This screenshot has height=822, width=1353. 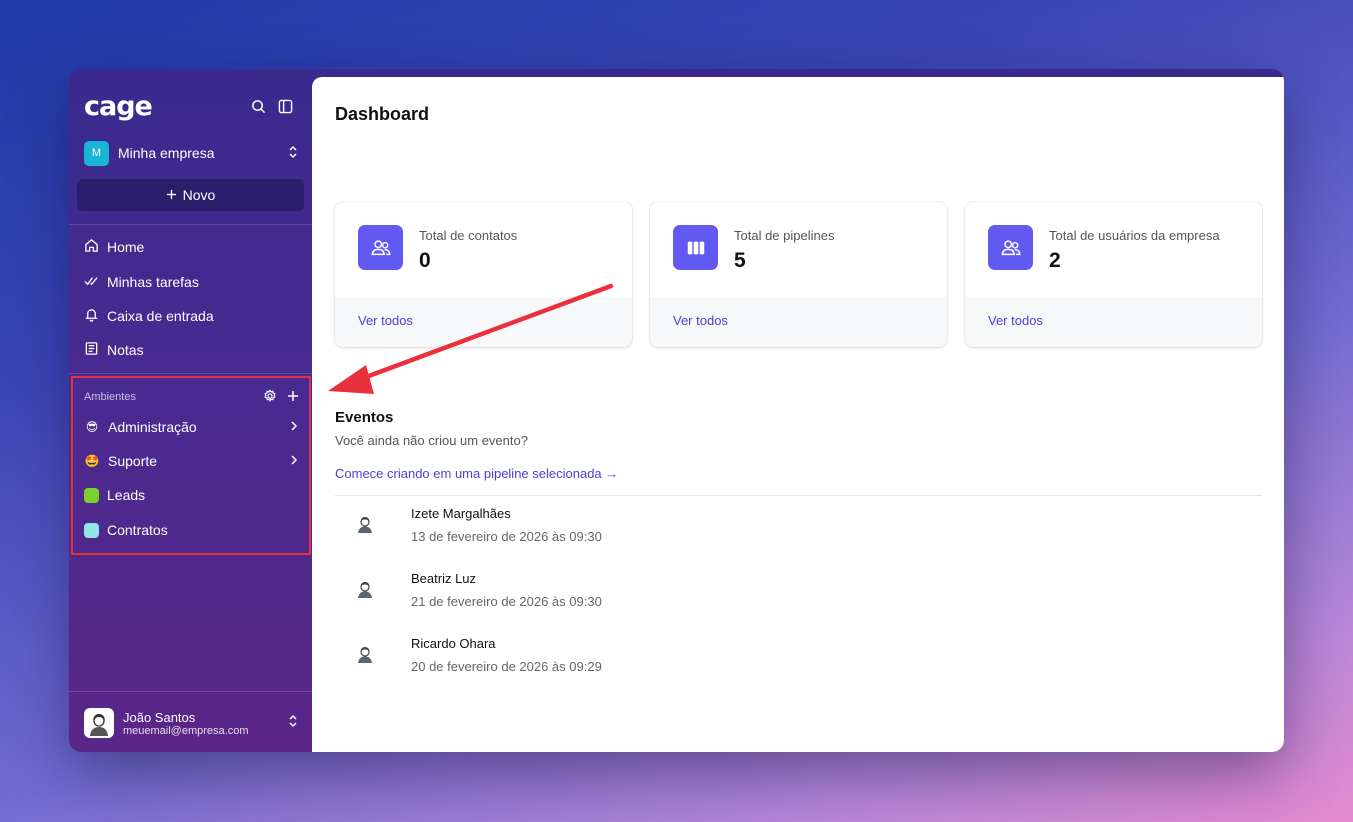 What do you see at coordinates (191, 397) in the screenshot?
I see `environments-header: Ambientes` at bounding box center [191, 397].